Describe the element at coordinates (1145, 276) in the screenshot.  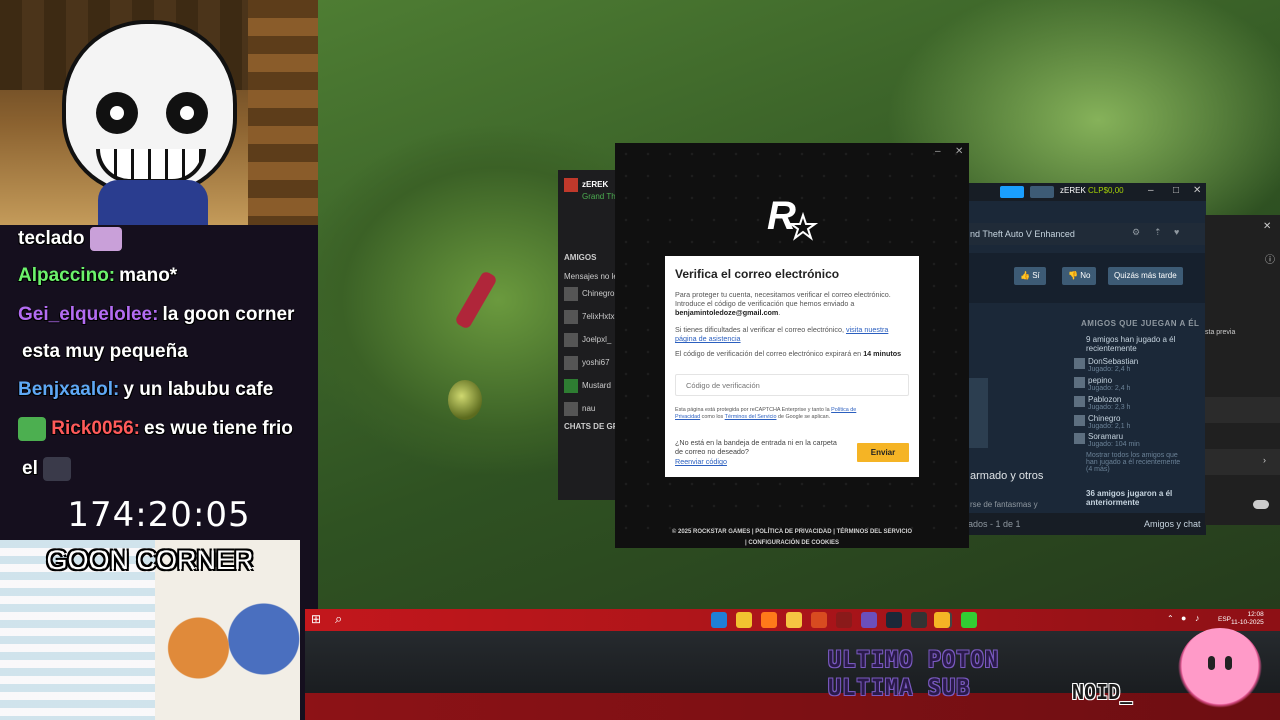
I see `rate-later-button: Quizás más tarde` at that location.